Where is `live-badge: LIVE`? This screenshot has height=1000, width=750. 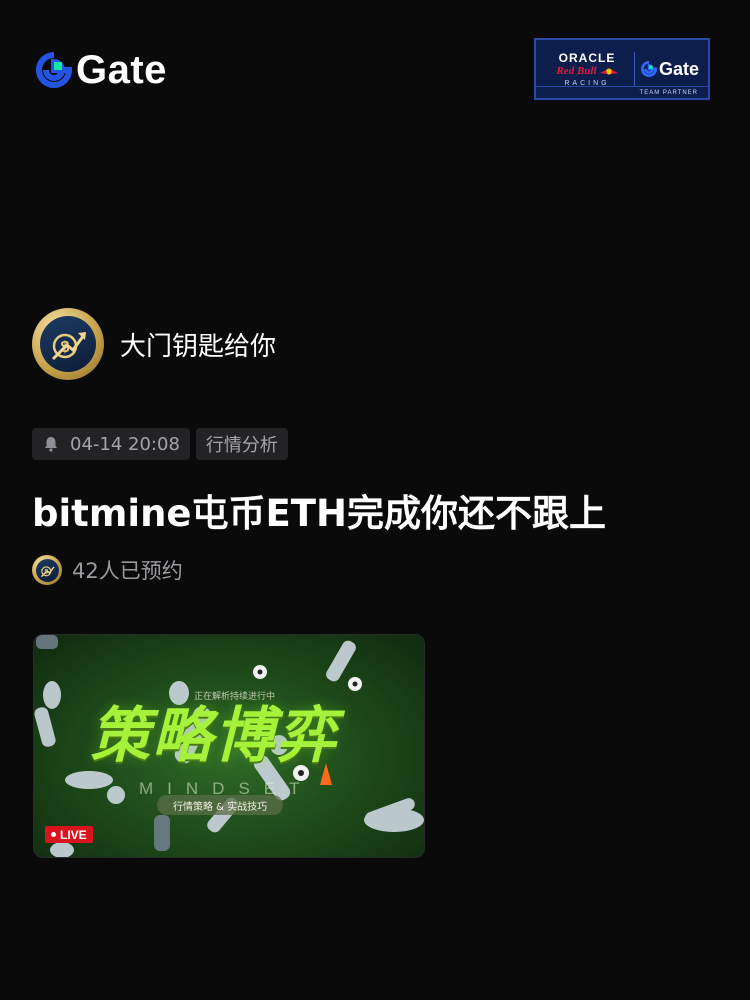 live-badge: LIVE is located at coordinates (69, 834).